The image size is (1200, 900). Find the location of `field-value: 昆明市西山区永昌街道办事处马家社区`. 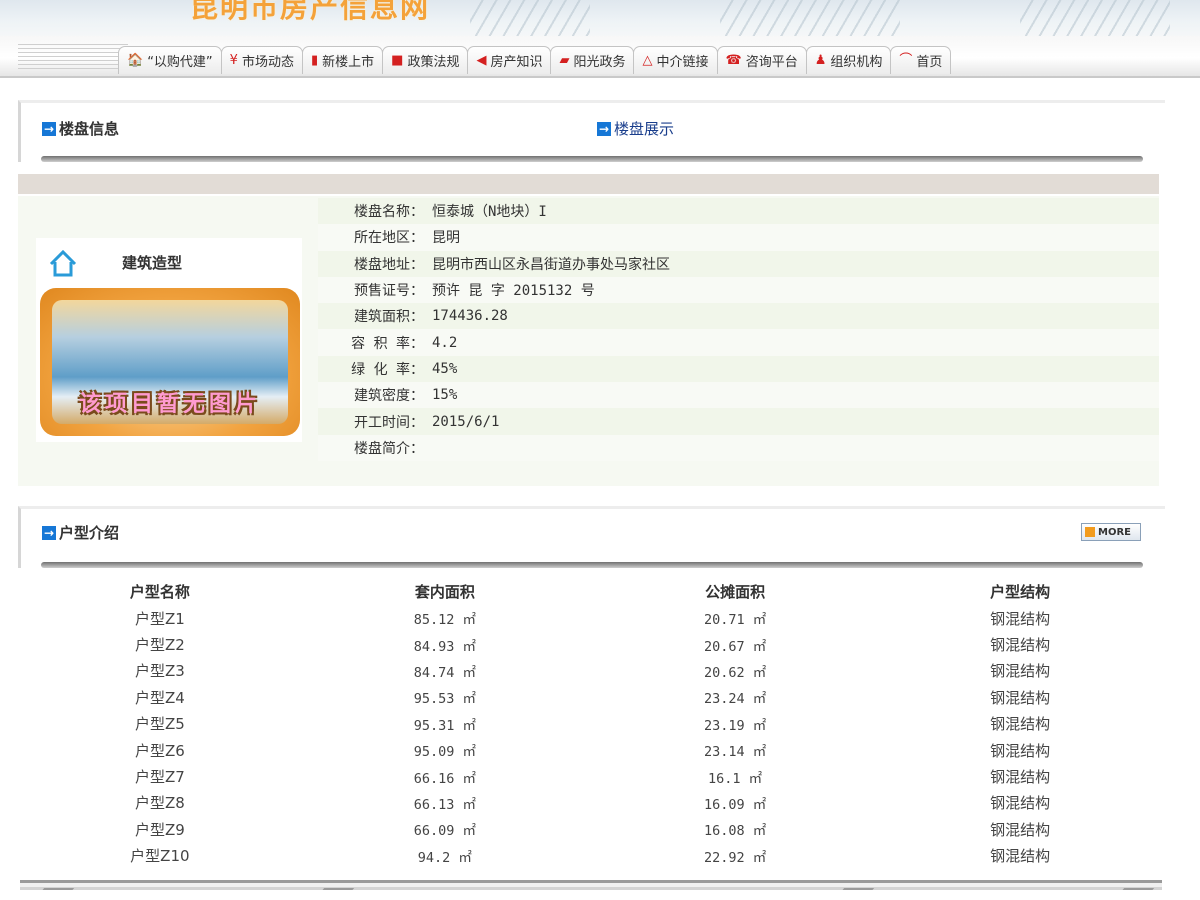

field-value: 昆明市西山区永昌街道办事处马家社区 is located at coordinates (551, 264).